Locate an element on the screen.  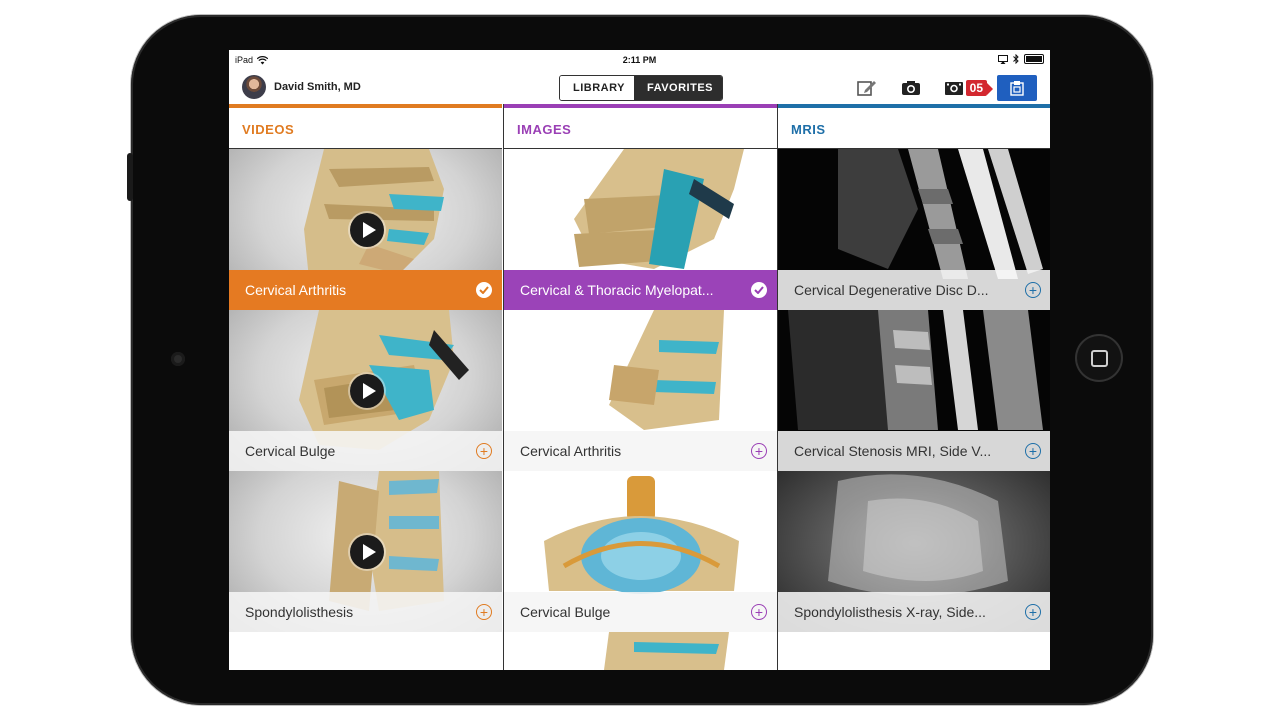
video-count-badge: 05 is located at coordinates (979, 88).